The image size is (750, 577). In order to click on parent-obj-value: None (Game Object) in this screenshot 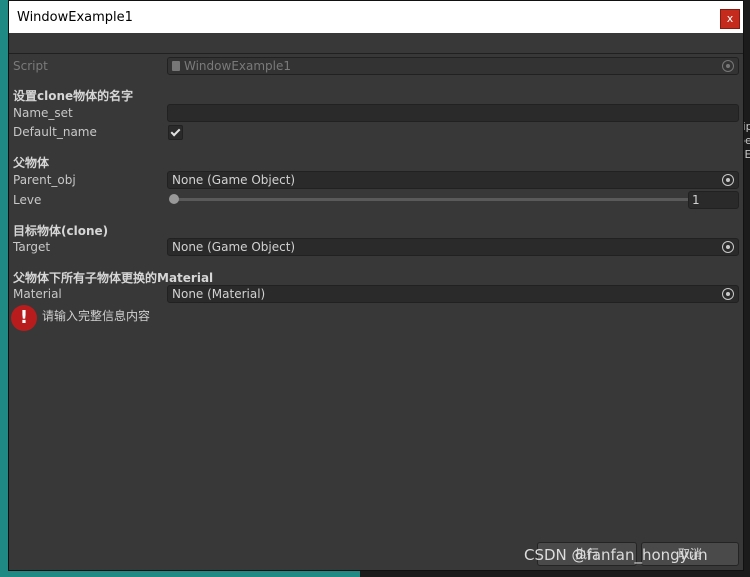, I will do `click(234, 180)`.